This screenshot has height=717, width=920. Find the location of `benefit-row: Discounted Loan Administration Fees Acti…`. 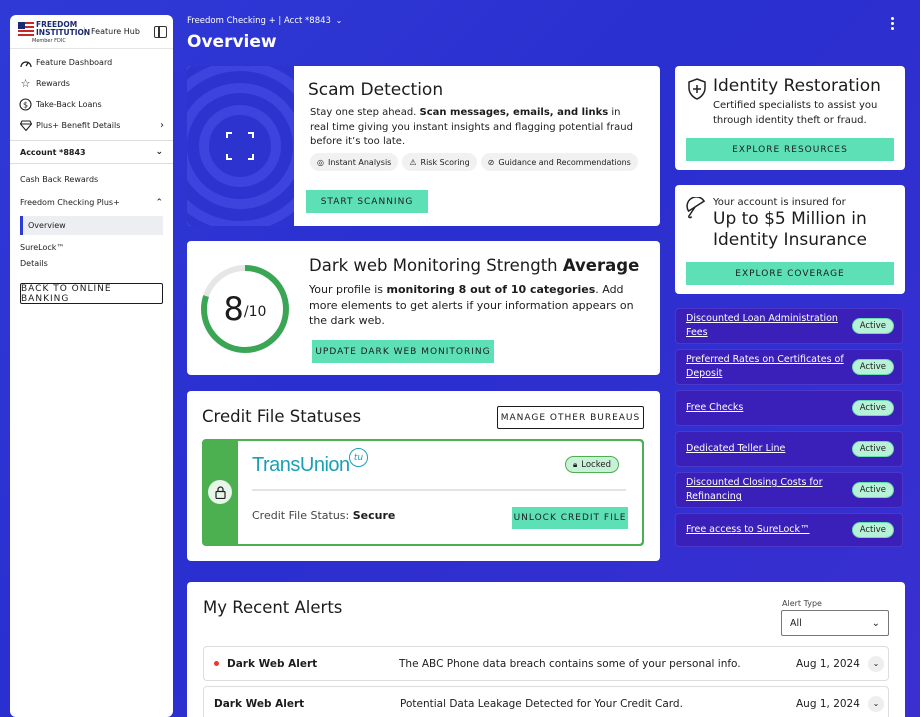

benefit-row: Discounted Loan Administration Fees Acti… is located at coordinates (789, 326).